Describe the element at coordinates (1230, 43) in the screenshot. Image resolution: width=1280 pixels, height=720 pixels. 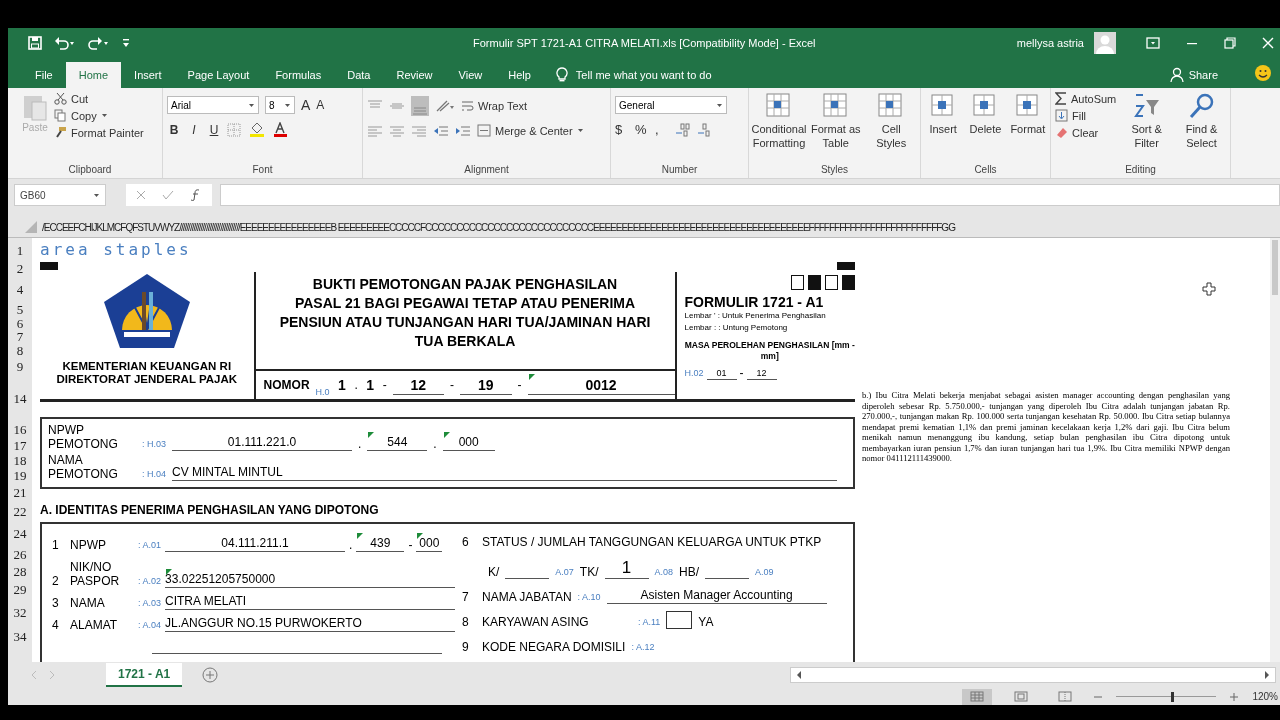
I see `restore-icon` at that location.